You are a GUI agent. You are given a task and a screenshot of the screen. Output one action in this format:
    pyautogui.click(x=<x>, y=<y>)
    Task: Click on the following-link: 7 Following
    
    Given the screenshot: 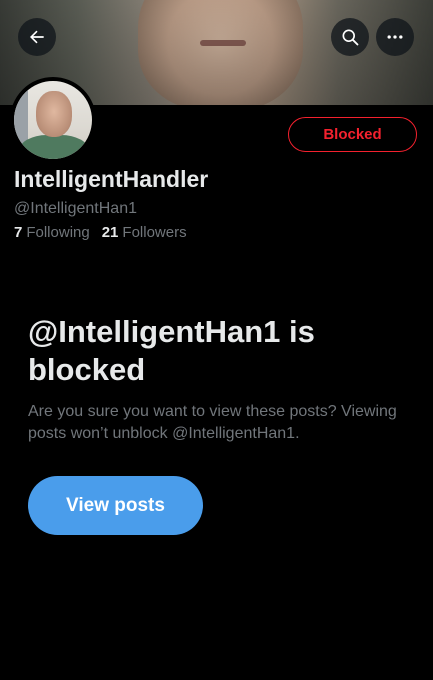 What is the action you would take?
    pyautogui.click(x=52, y=232)
    